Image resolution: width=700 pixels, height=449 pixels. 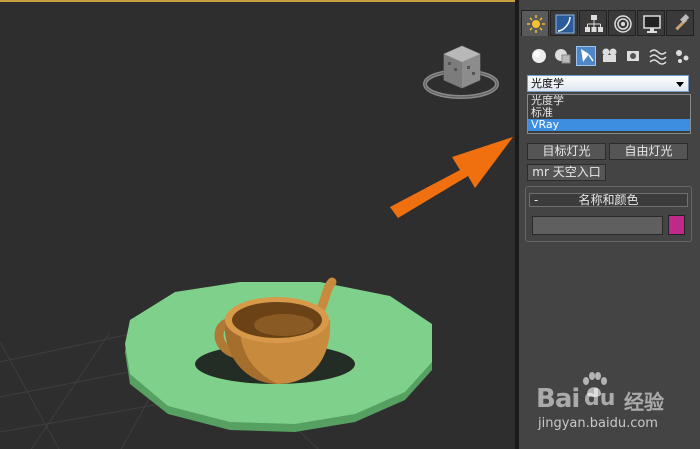 What do you see at coordinates (600, 398) in the screenshot?
I see `watermark-du: du` at bounding box center [600, 398].